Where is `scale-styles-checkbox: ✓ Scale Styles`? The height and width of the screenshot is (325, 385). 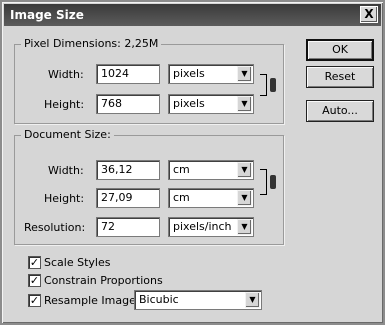
scale-styles-checkbox: ✓ Scale Styles is located at coordinates (69, 262).